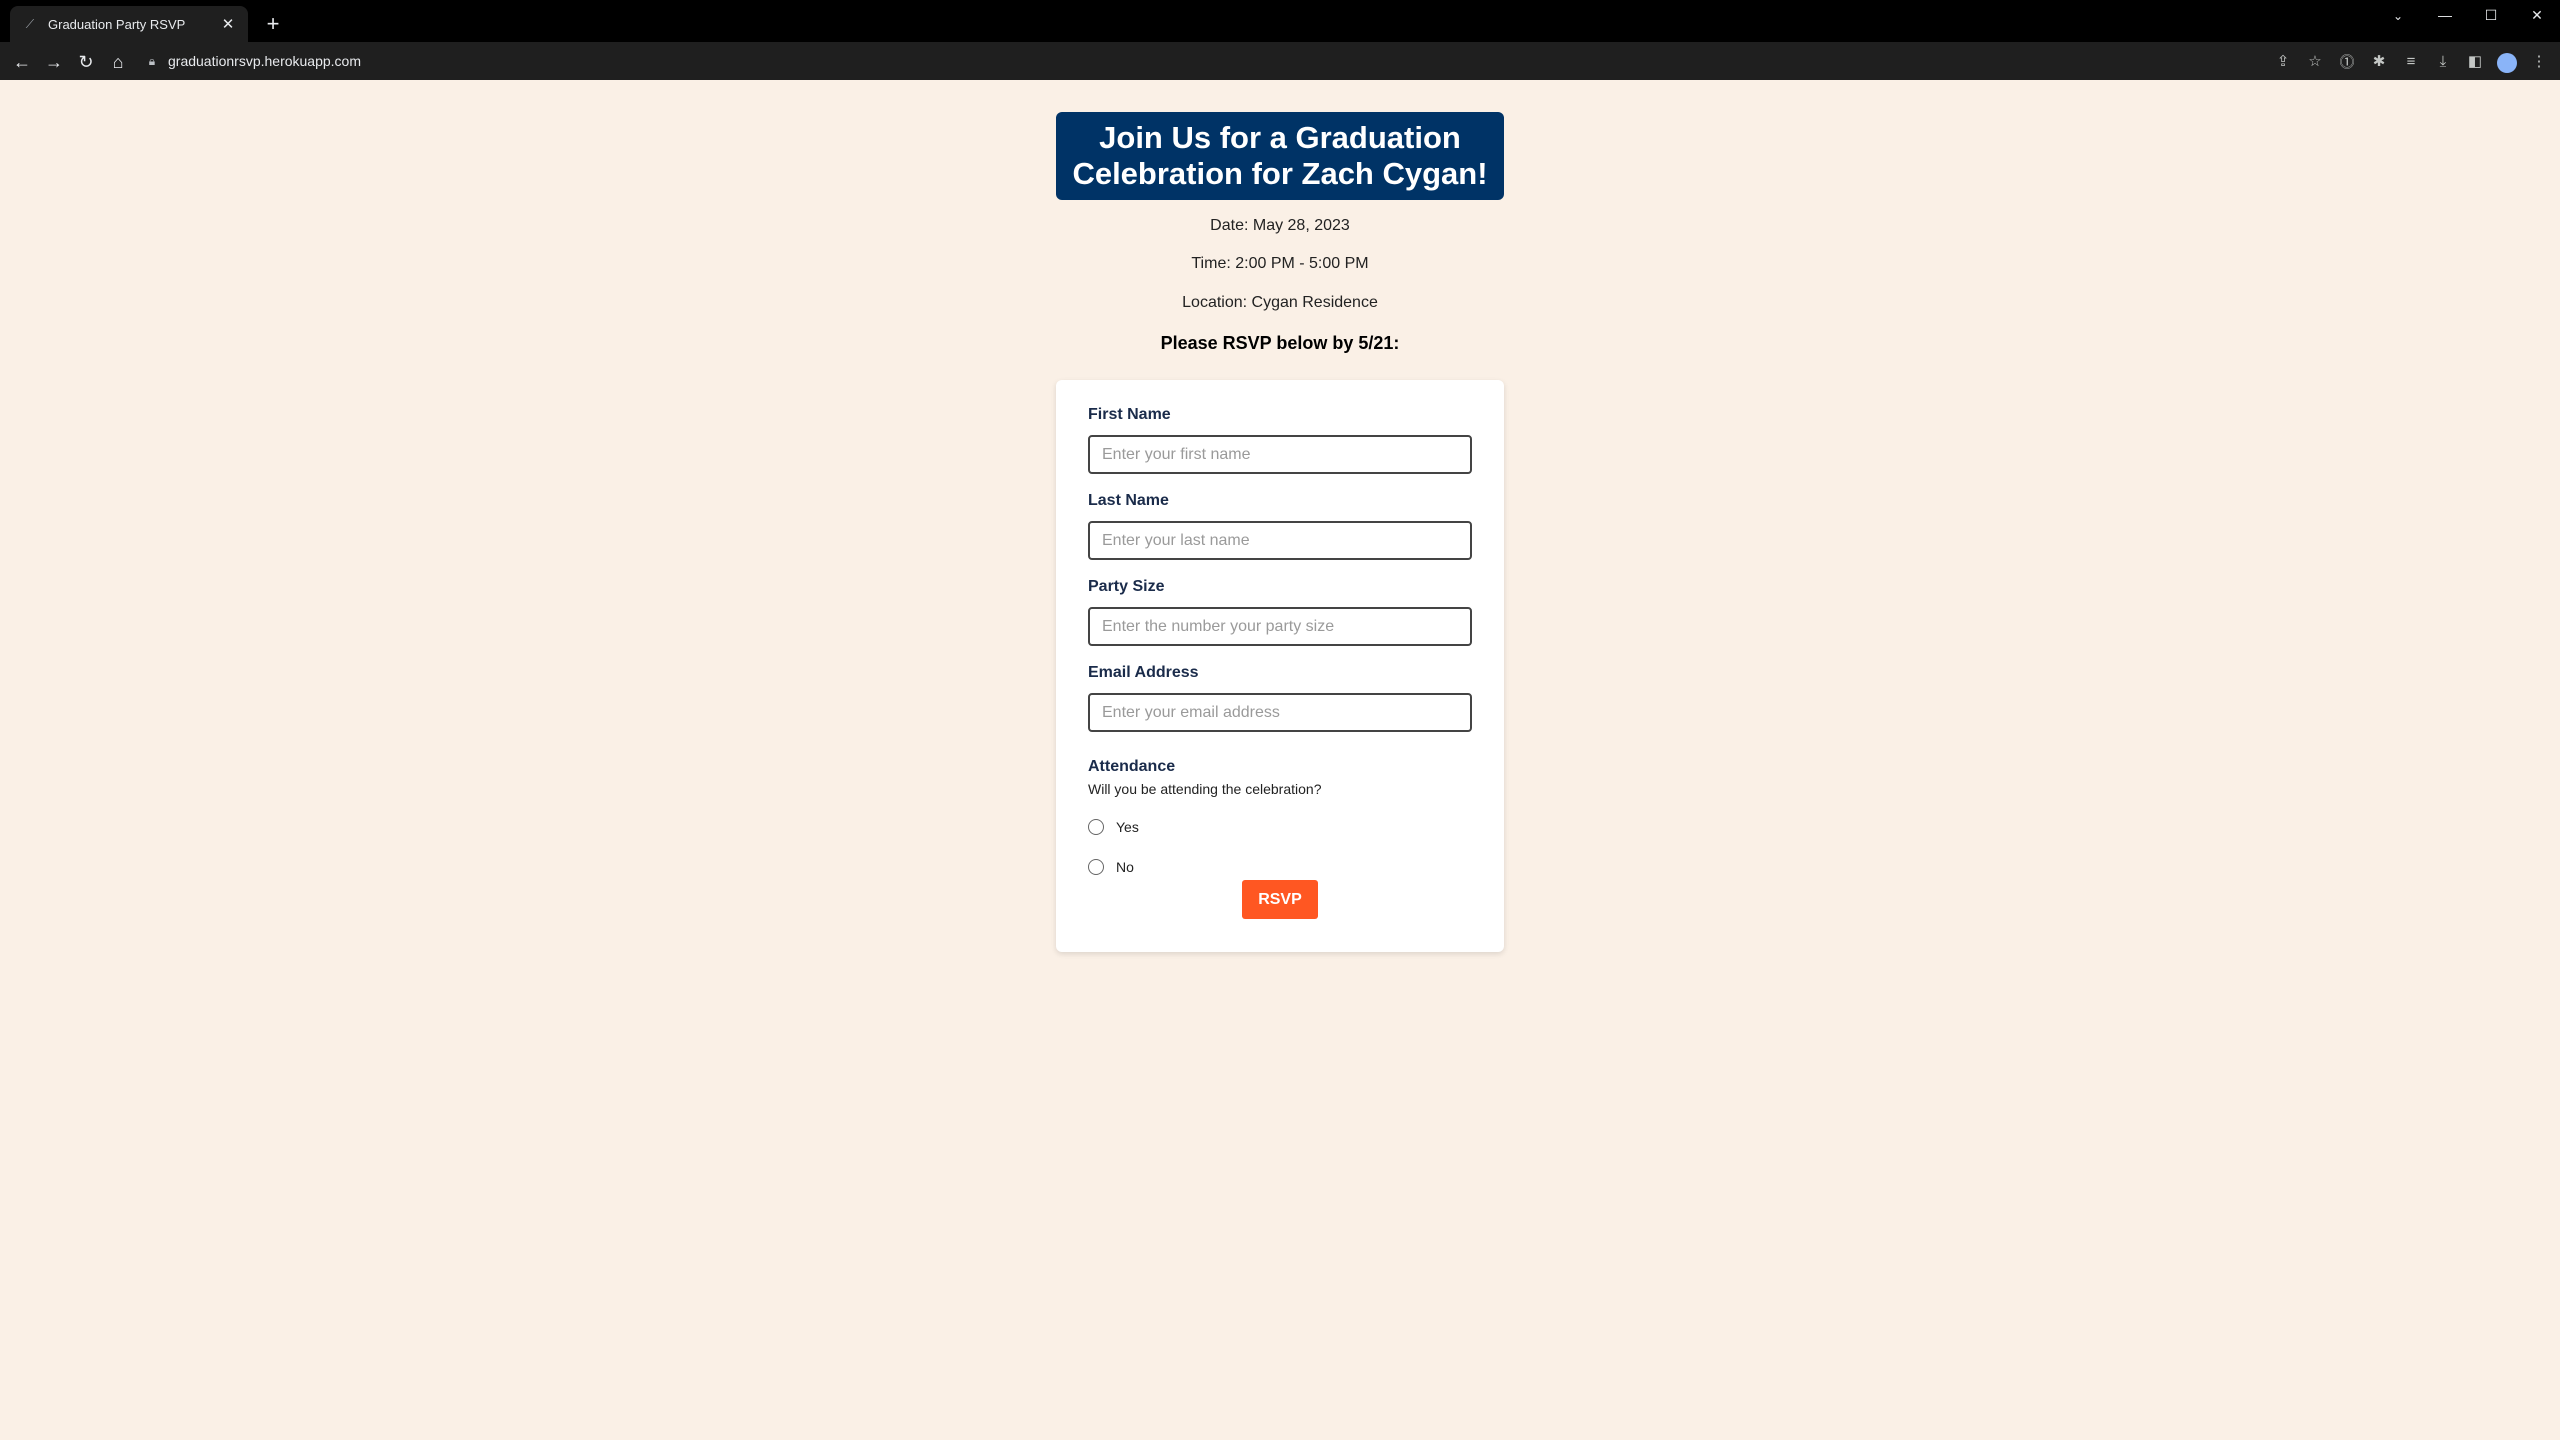 The width and height of the screenshot is (2560, 1440). Describe the element at coordinates (273, 24) in the screenshot. I see `new-tab-button: +` at that location.